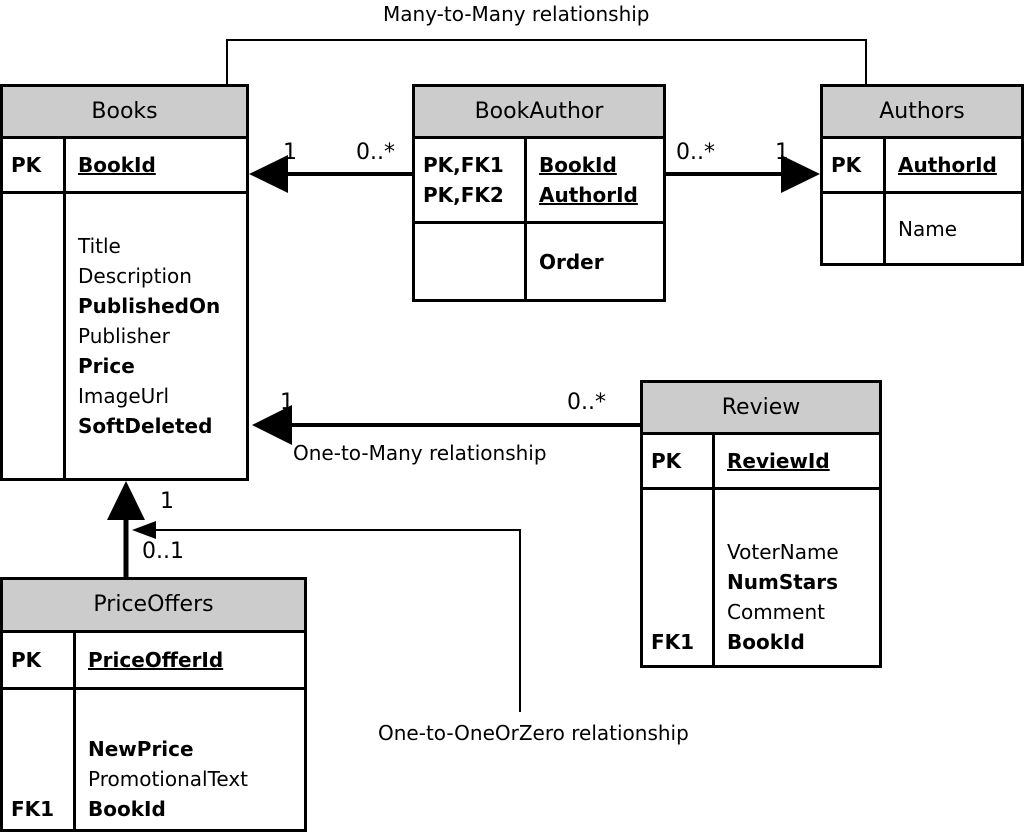 This screenshot has width=1024, height=832. I want to click on entity-bookauthor-title: BookAuthor, so click(539, 113).